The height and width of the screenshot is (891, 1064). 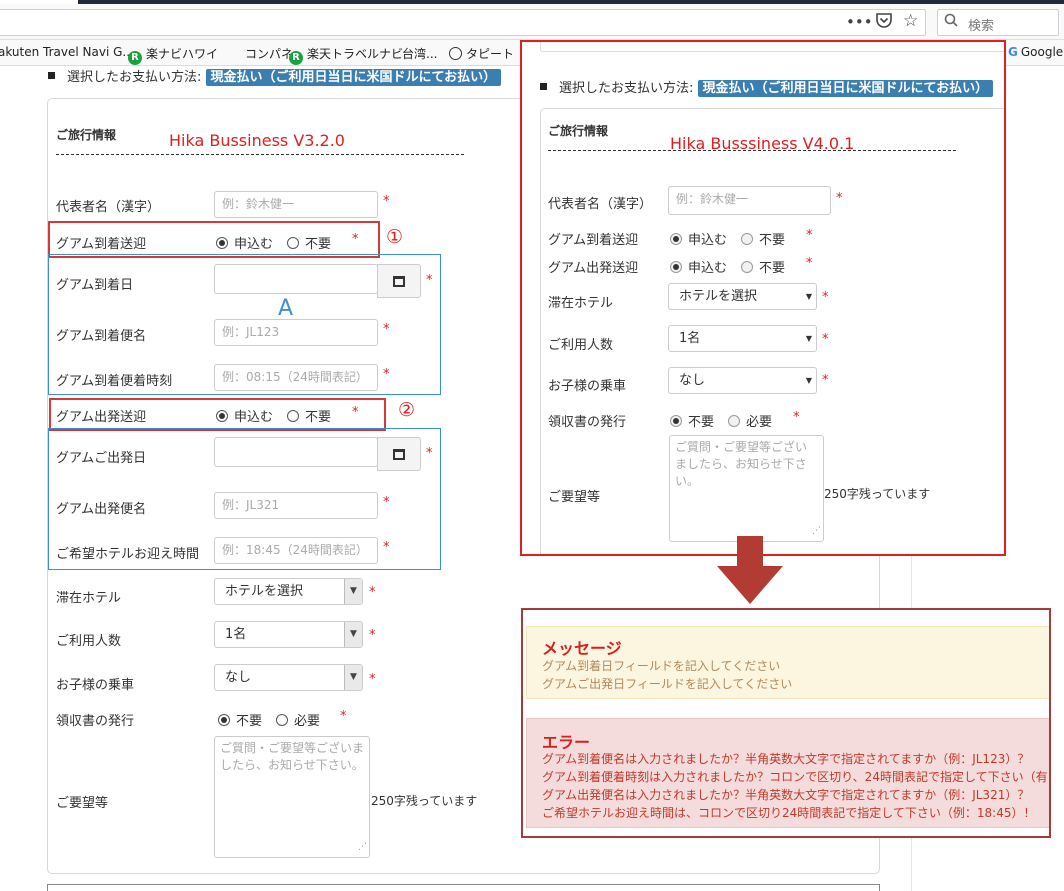 I want to click on bullet-square-icon, so click(x=543, y=86).